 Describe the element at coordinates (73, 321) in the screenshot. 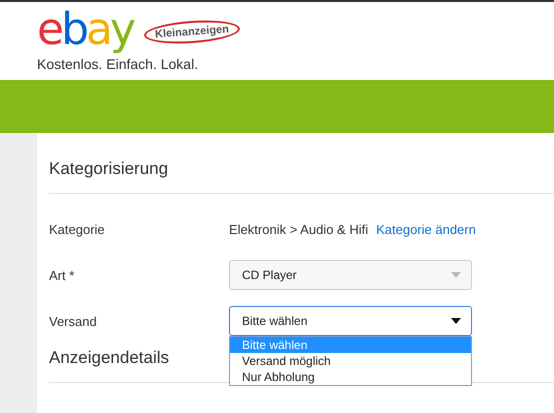

I see `field-label: Versand` at that location.